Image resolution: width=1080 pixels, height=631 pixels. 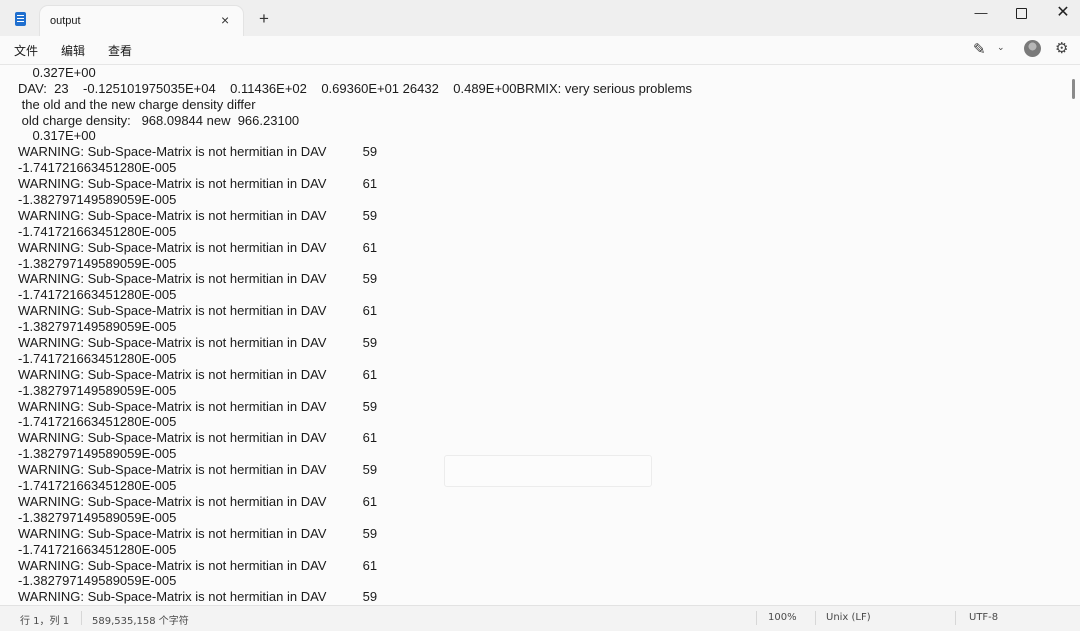 What do you see at coordinates (26, 50) in the screenshot?
I see `menu-file: 文件` at bounding box center [26, 50].